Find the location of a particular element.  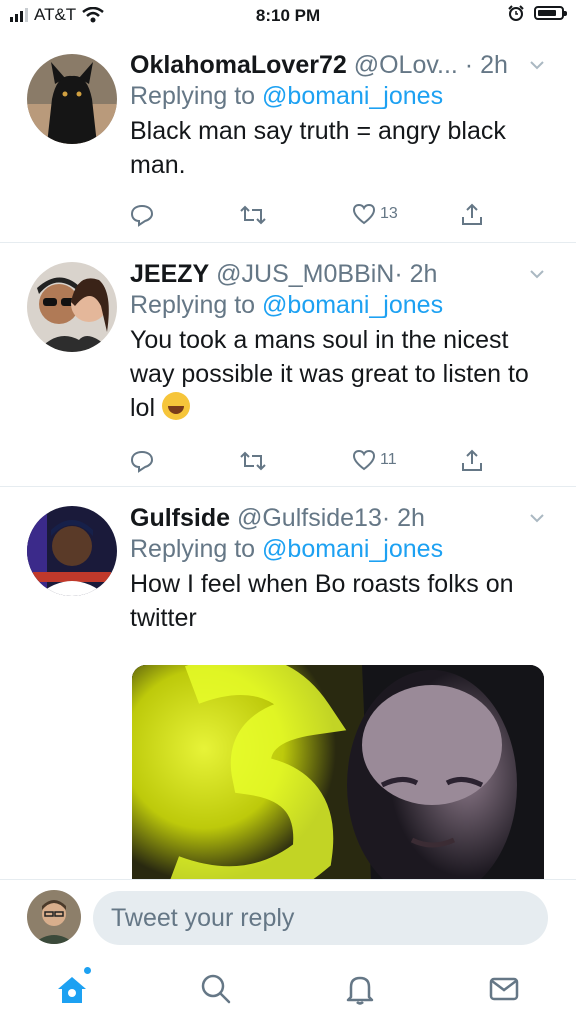

like-button: 11 is located at coordinates (374, 460).